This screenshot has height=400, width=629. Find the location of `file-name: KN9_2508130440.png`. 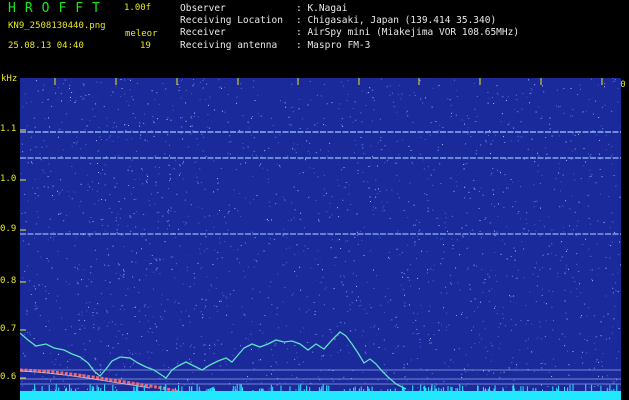

file-name: KN9_2508130440.png is located at coordinates (57, 26).